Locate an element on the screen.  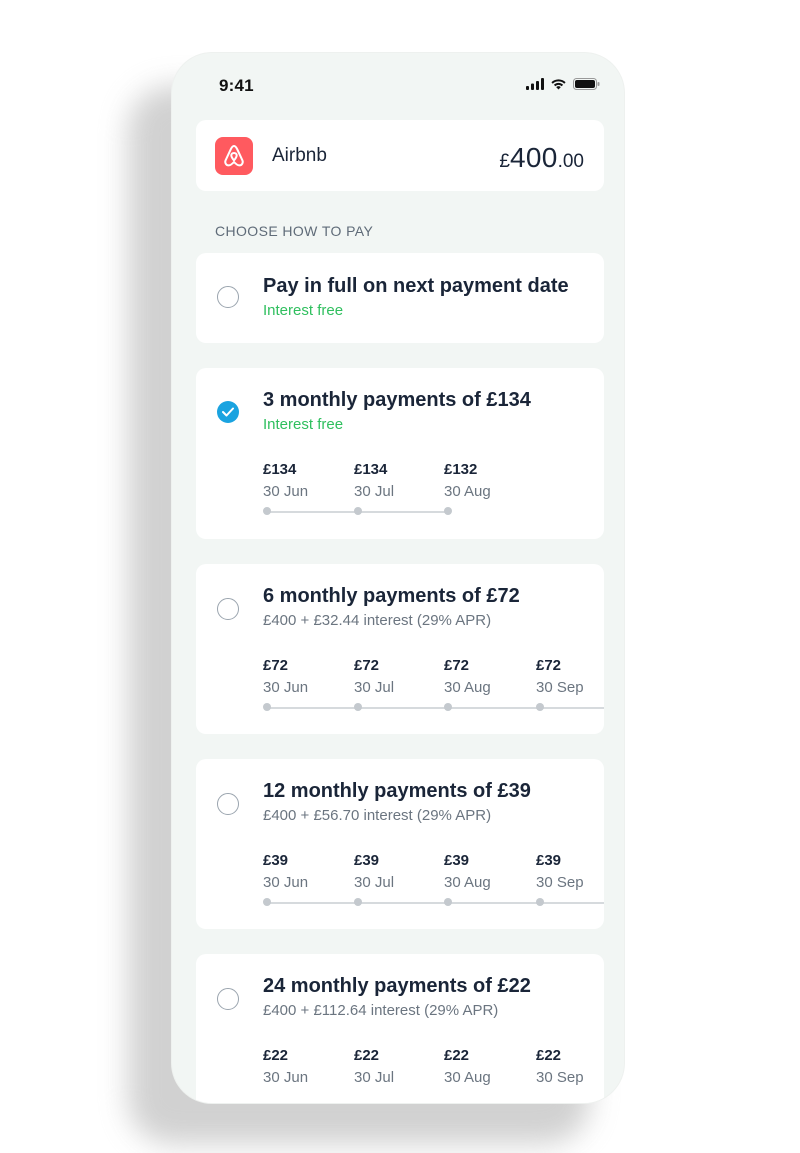
wifi-icon is located at coordinates (558, 84).